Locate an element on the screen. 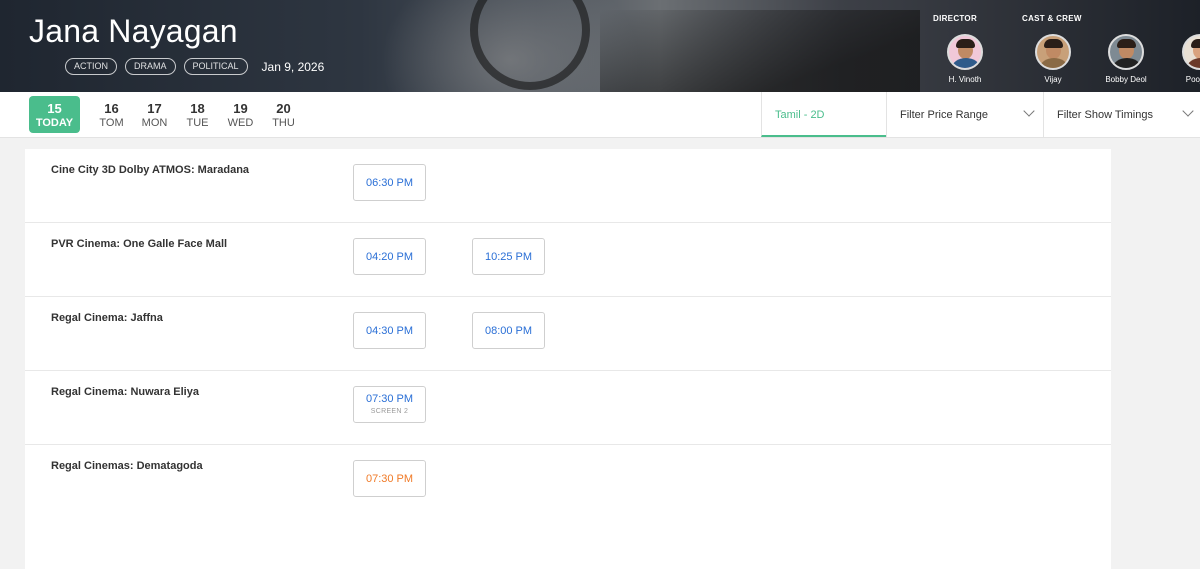 This screenshot has width=1200, height=569. date-option-today: 15 TODAY is located at coordinates (54, 114).